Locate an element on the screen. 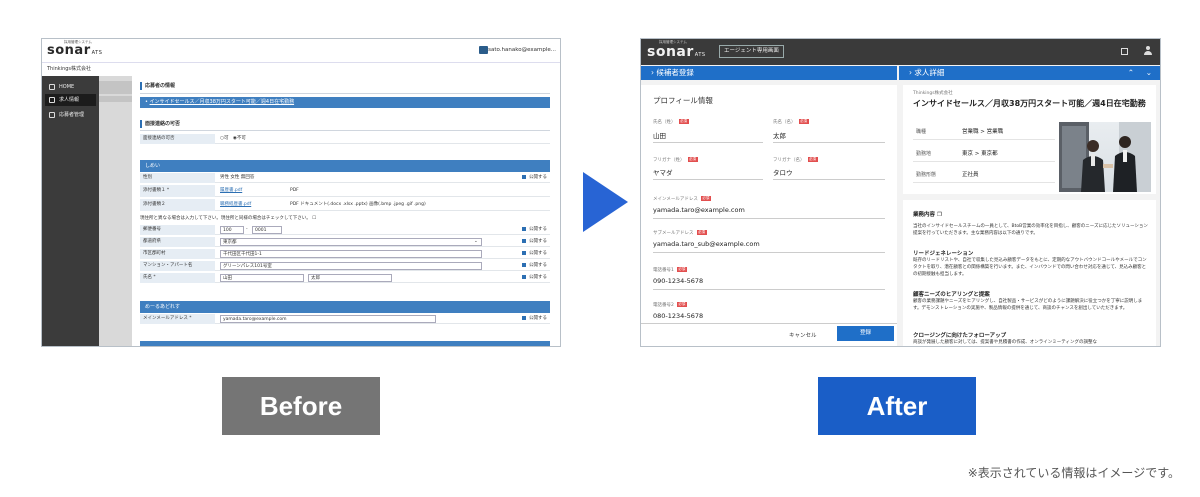  gender-radios: 男性 女性 無回答 is located at coordinates (237, 178).